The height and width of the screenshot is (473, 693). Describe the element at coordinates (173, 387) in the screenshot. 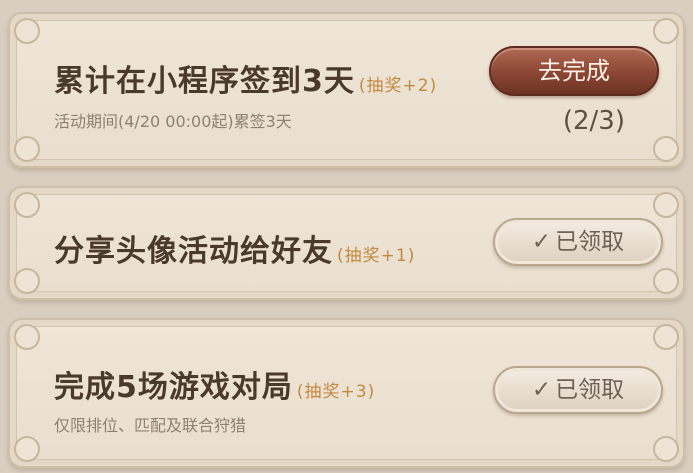

I see `task-title-text: 完成5场游戏对局` at that location.